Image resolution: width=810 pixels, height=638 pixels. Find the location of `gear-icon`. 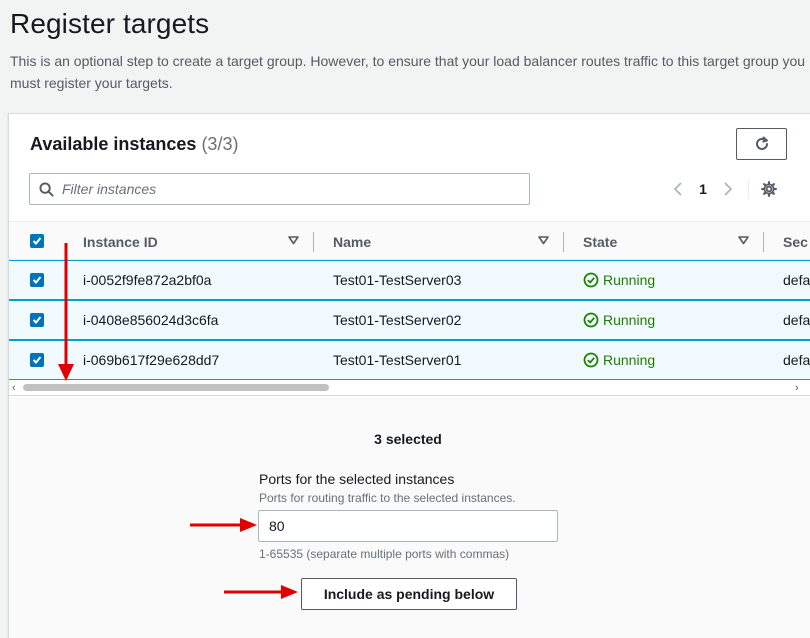

gear-icon is located at coordinates (769, 189).